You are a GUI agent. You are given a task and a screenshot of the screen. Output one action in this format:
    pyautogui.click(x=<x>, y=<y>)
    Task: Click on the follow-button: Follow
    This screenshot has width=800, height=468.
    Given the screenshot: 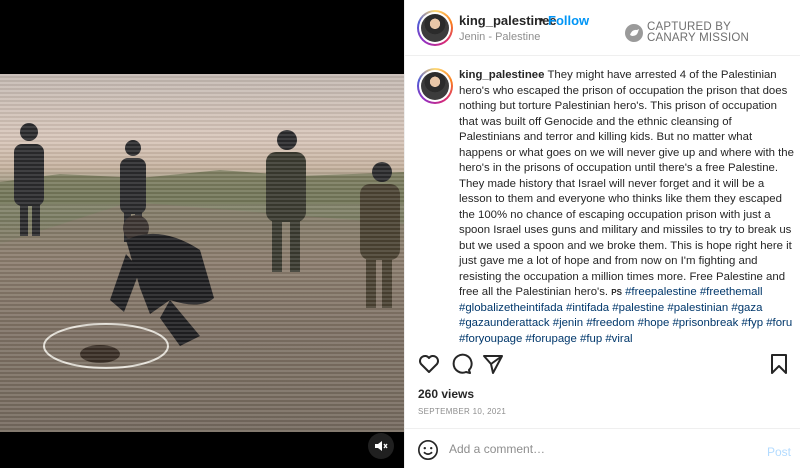 What is the action you would take?
    pyautogui.click(x=568, y=20)
    